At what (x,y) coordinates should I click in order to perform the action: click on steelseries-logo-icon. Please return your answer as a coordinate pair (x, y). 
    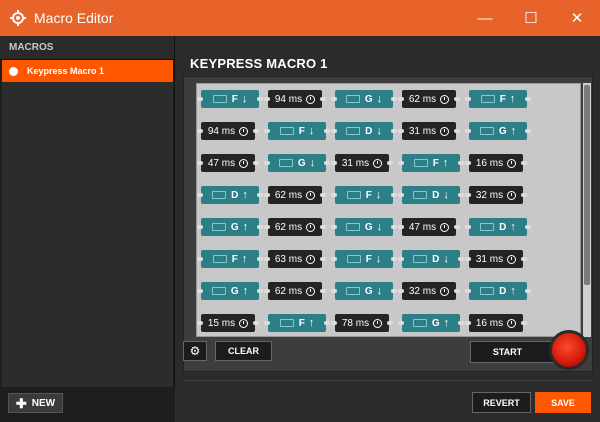
    Looking at the image, I should click on (18, 18).